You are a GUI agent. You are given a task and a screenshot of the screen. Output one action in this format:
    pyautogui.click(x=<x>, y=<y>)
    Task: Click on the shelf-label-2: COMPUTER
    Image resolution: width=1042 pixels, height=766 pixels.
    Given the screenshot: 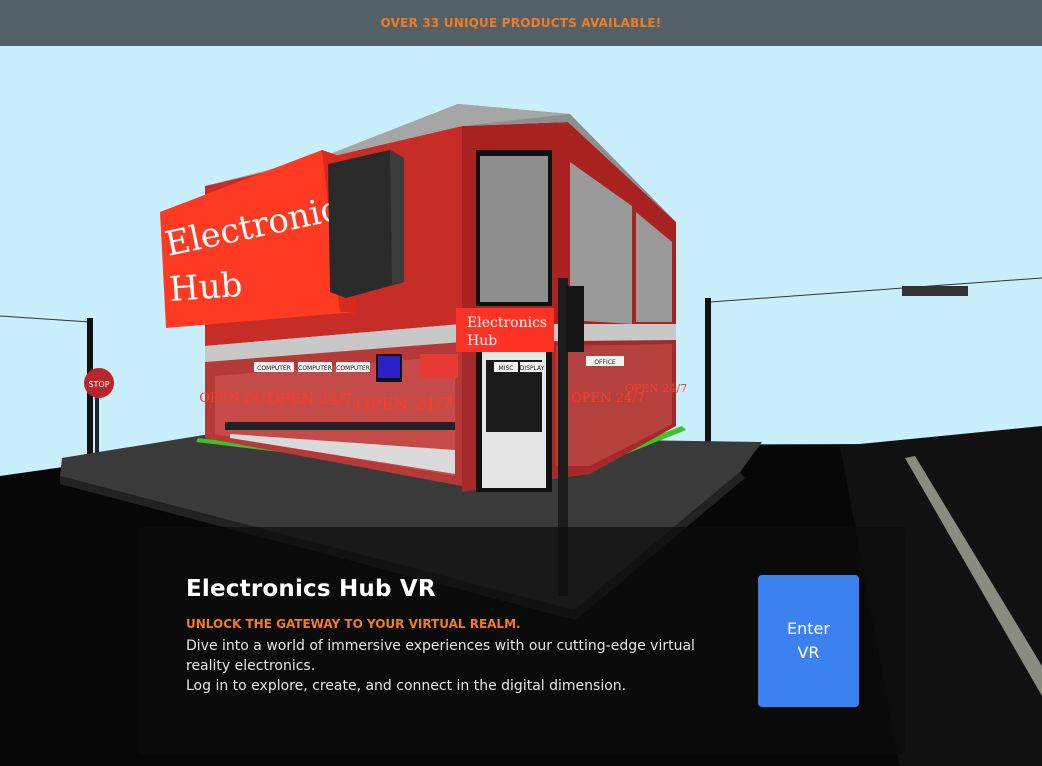 What is the action you would take?
    pyautogui.click(x=315, y=368)
    